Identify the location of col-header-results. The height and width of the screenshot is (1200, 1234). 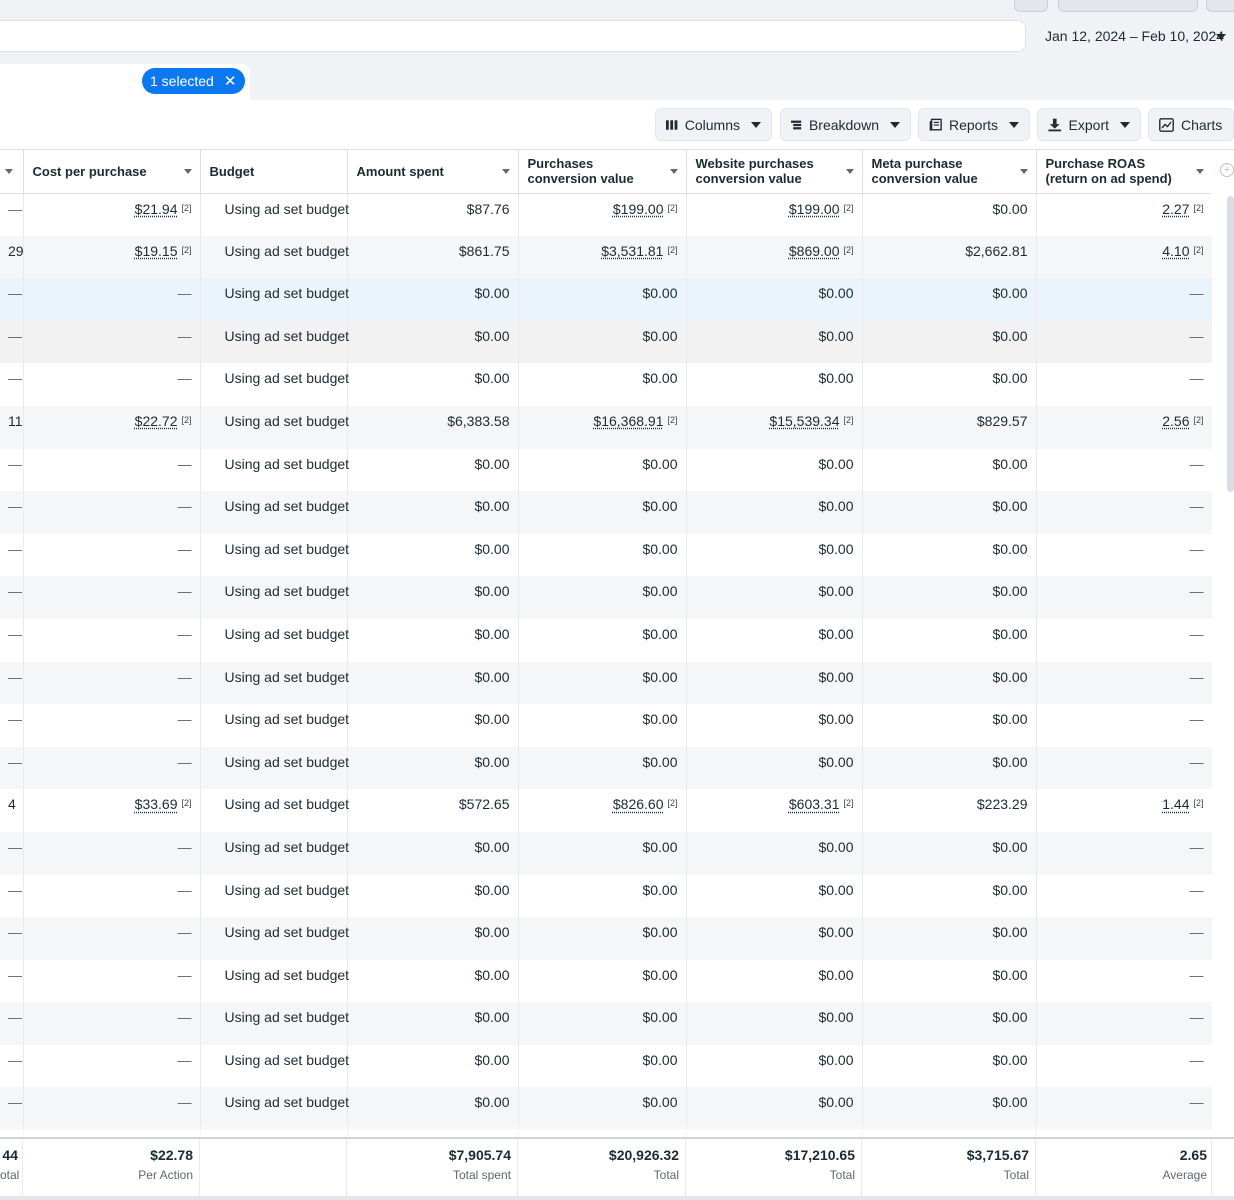
(11, 171).